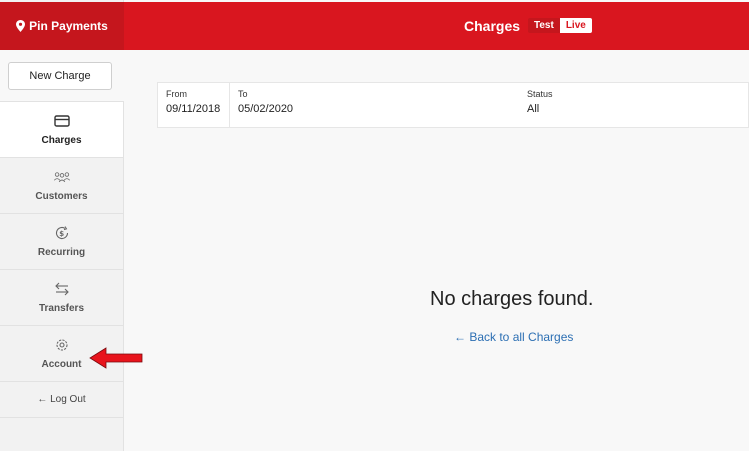  I want to click on to-filter: To 05/02/2020, so click(265, 102).